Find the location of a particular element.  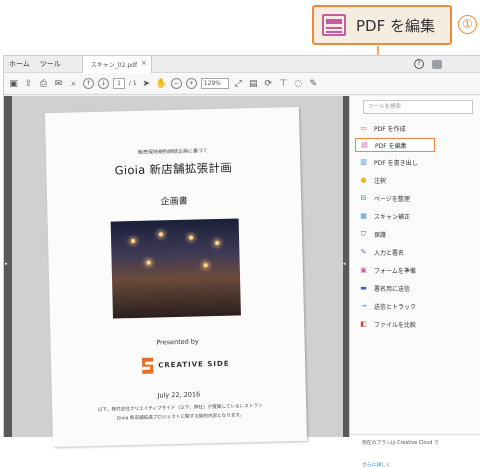

learn-more-link: さらに詳しく is located at coordinates (376, 464).